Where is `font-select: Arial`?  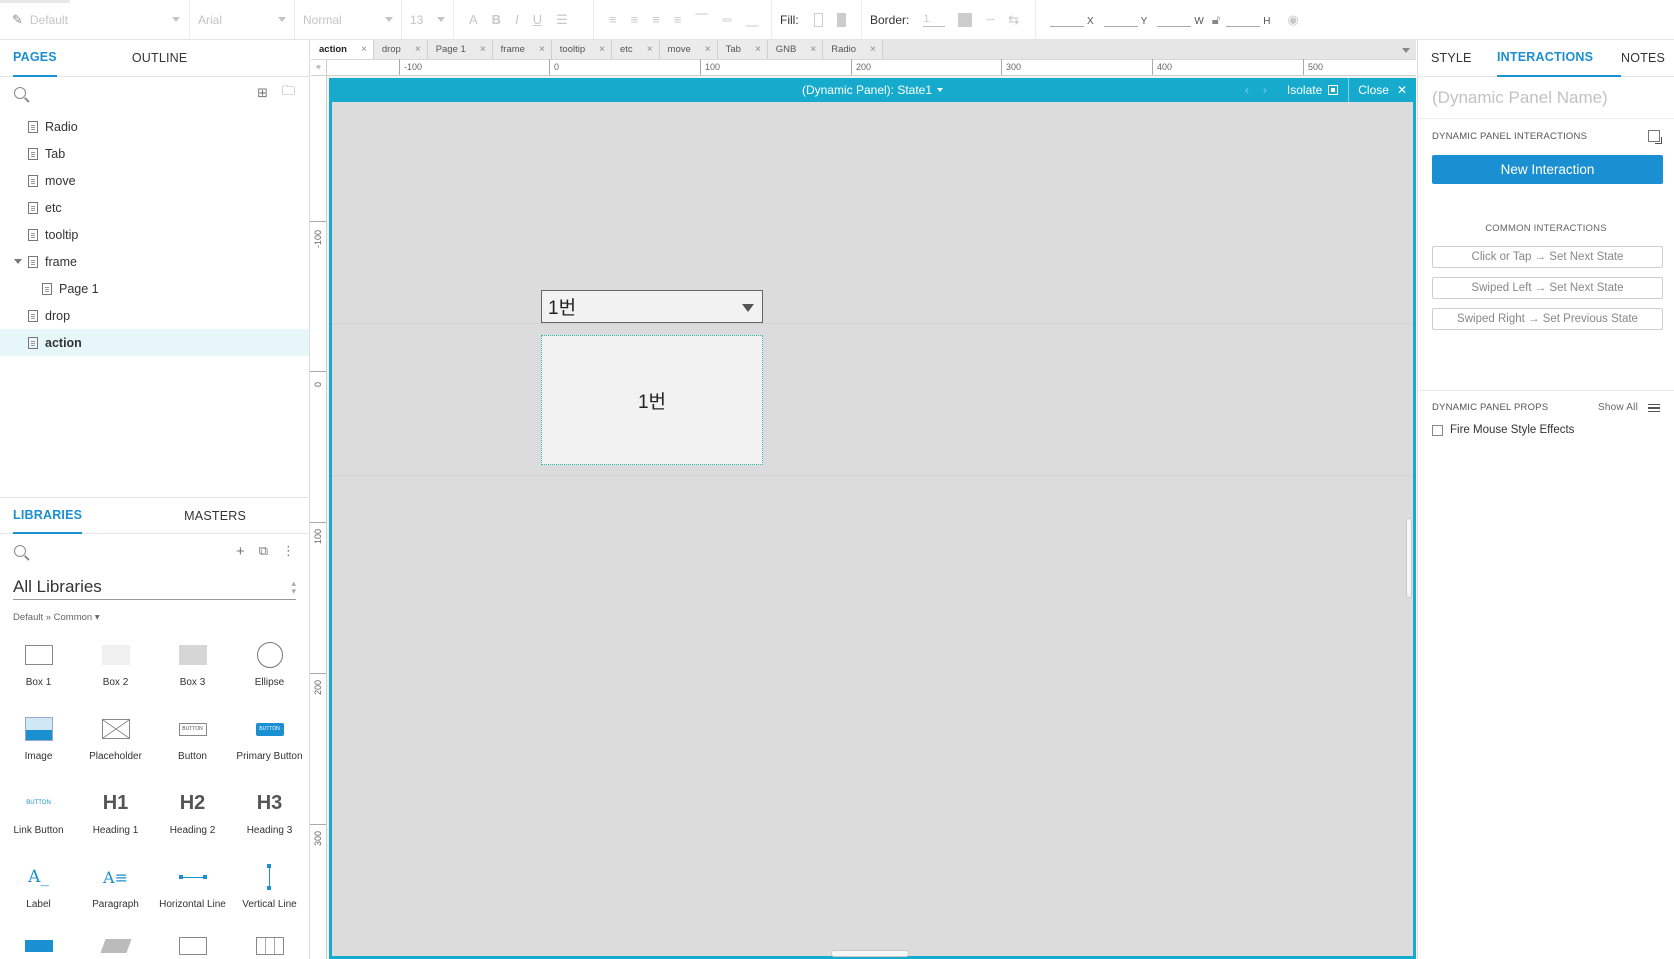
font-select: Arial is located at coordinates (242, 20).